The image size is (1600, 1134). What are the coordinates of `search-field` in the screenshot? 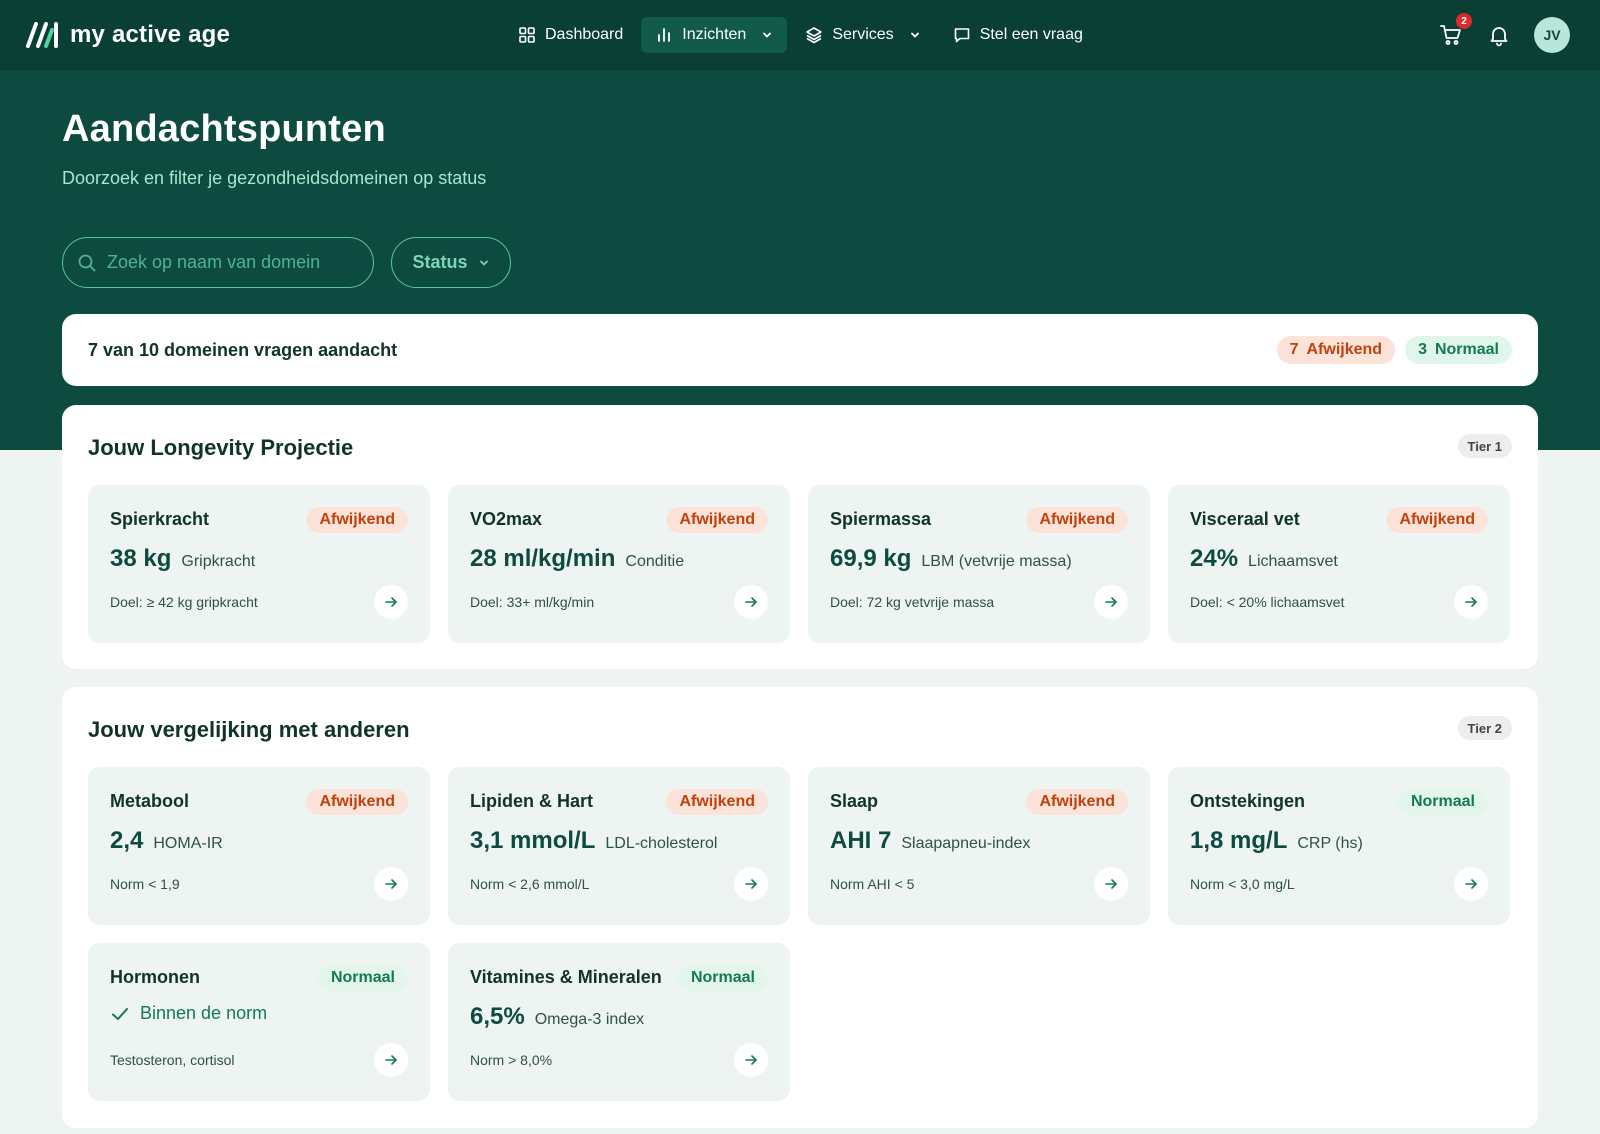 It's located at (218, 262).